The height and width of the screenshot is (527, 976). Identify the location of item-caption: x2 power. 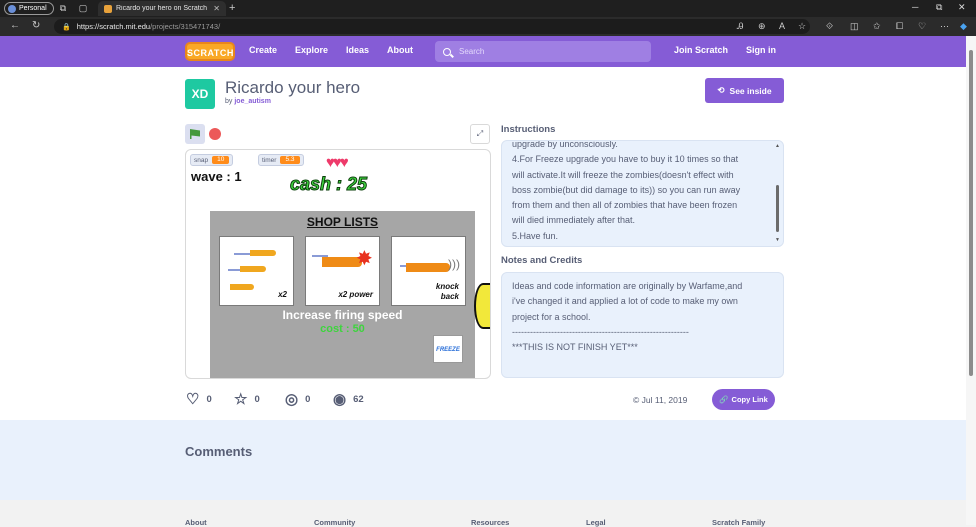
(355, 294).